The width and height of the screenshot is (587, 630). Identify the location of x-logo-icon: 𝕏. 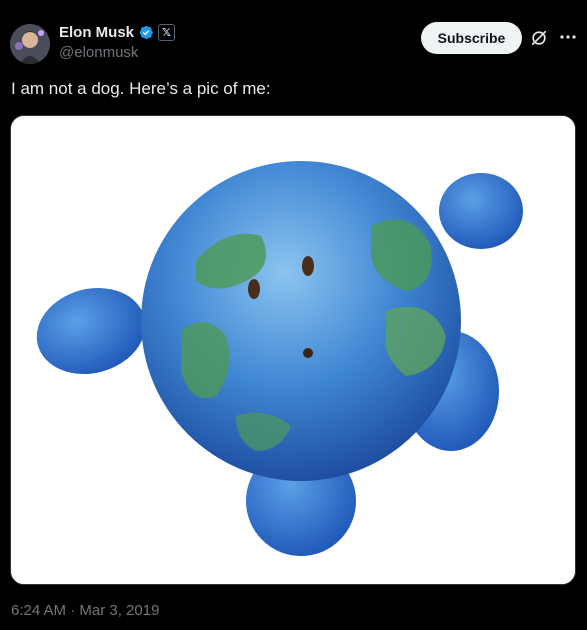
(167, 32).